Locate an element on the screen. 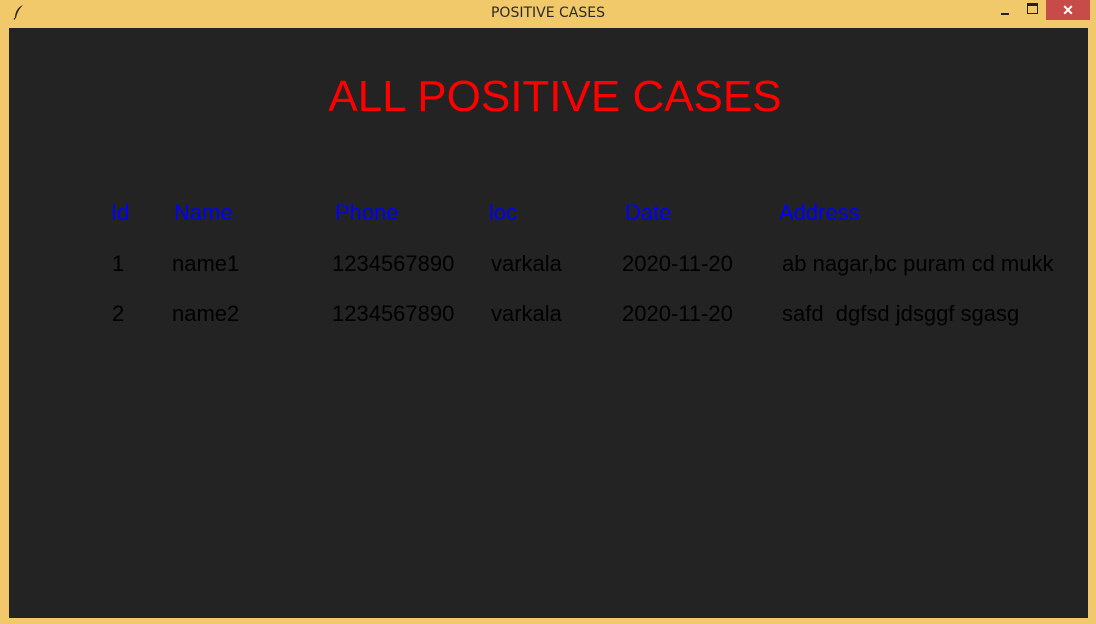 The image size is (1096, 624). window-title: POSITIVE CASES is located at coordinates (547, 13).